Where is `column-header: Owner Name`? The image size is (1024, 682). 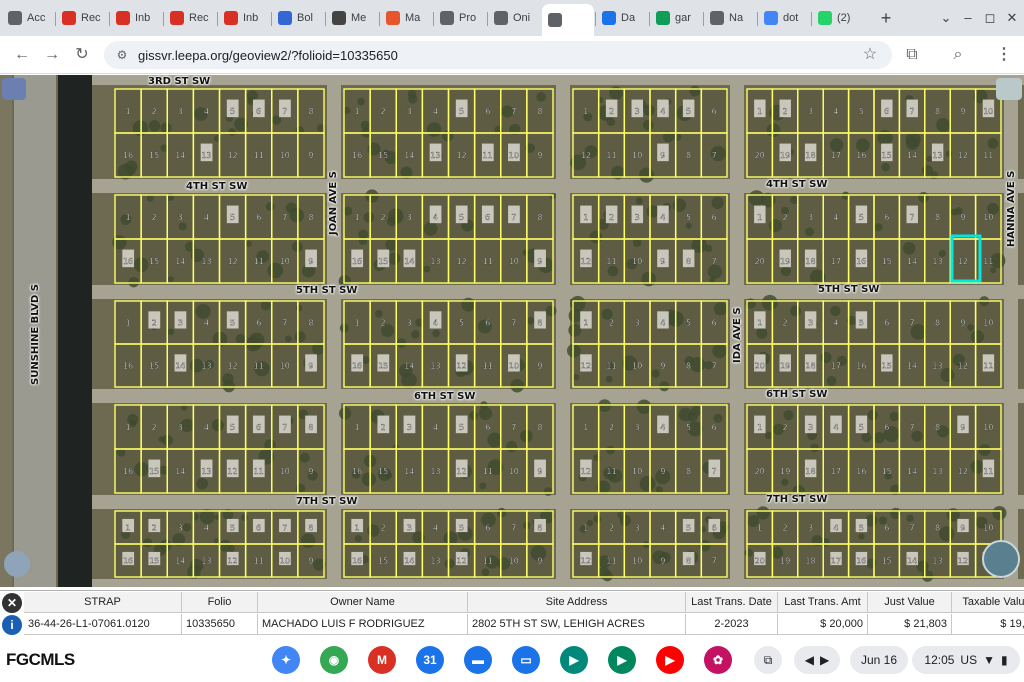
column-header: Owner Name is located at coordinates (363, 602).